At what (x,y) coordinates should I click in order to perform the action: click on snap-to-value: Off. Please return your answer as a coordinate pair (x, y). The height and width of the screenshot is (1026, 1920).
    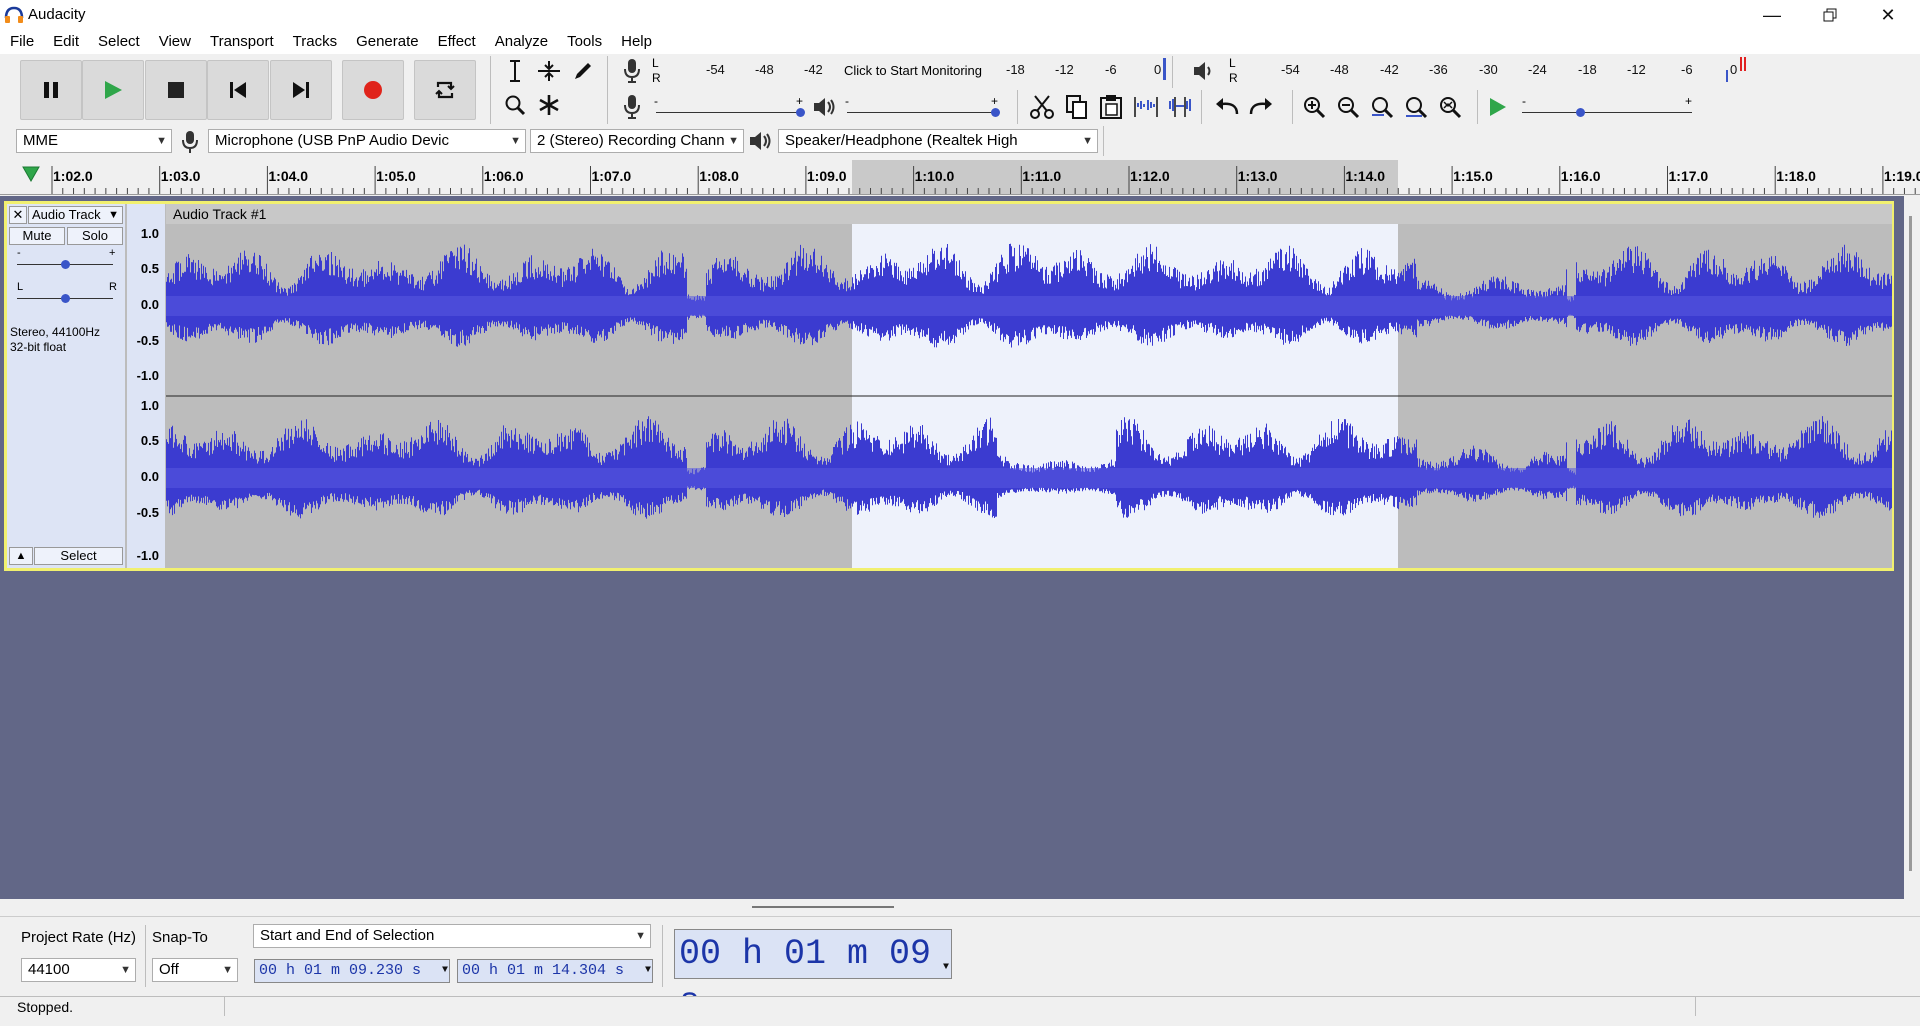
    Looking at the image, I should click on (169, 969).